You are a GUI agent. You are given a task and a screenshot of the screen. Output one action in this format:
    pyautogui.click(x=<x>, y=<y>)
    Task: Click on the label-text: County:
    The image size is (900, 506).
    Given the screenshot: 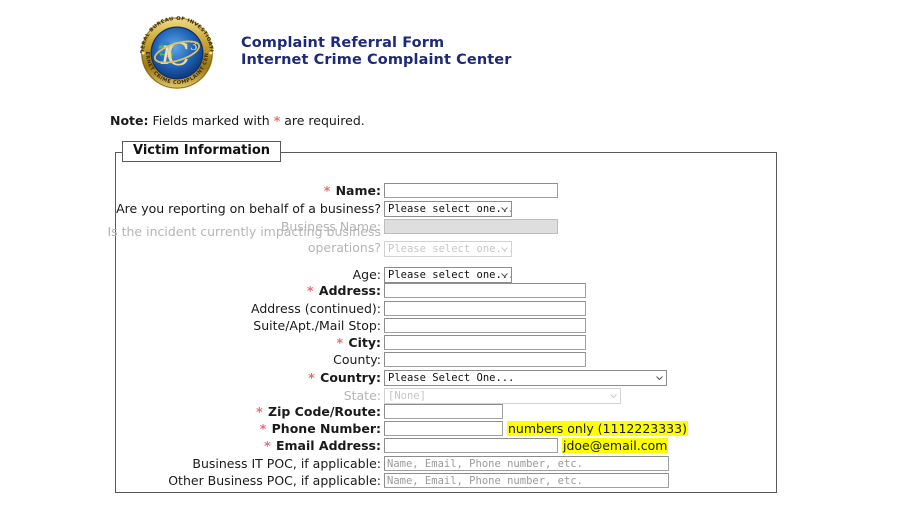 What is the action you would take?
    pyautogui.click(x=357, y=359)
    